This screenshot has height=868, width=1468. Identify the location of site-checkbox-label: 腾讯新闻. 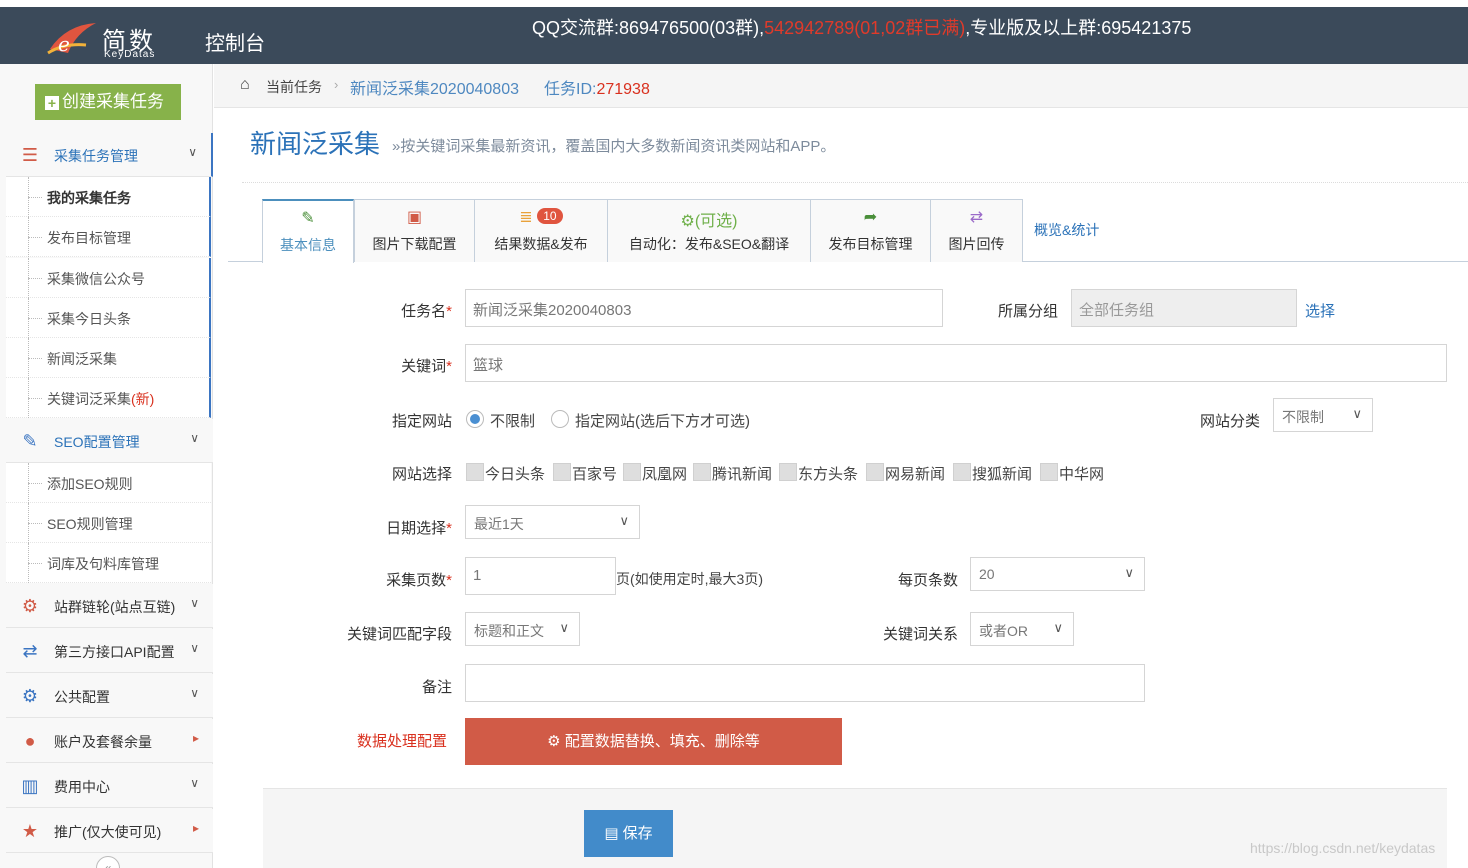
(742, 473).